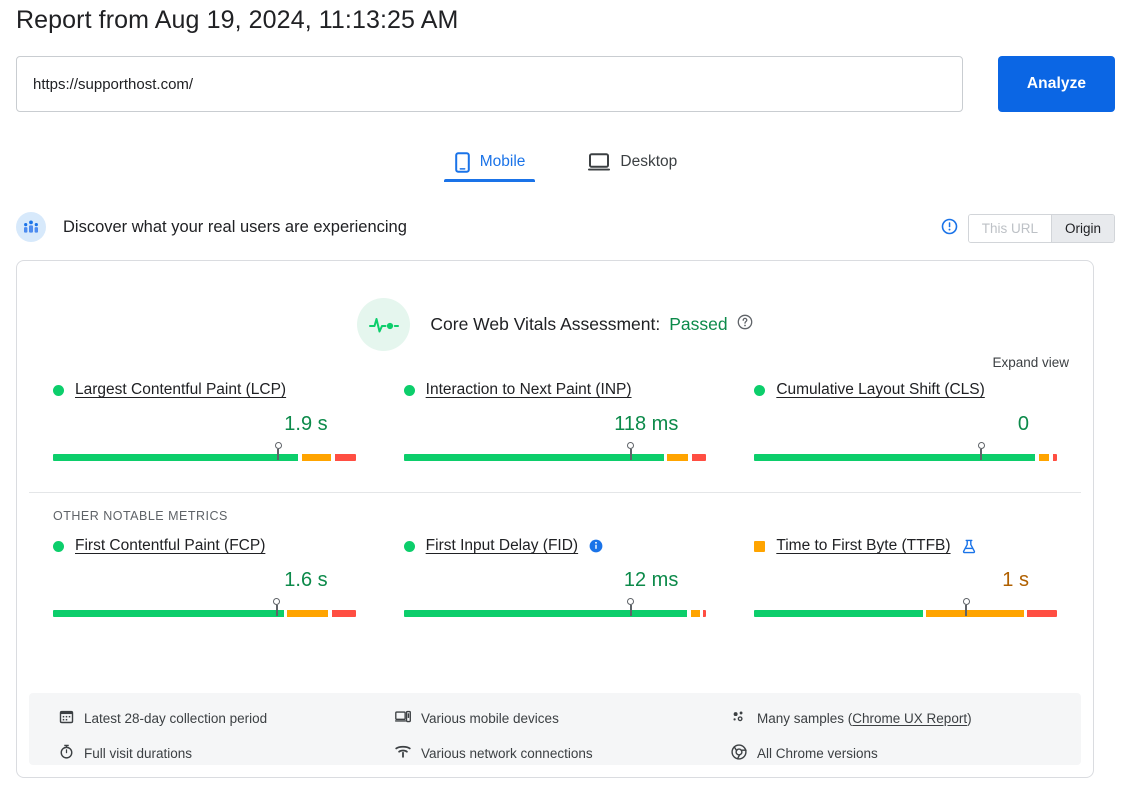  I want to click on footer-item: Latest 28-day collection period, so click(227, 718).